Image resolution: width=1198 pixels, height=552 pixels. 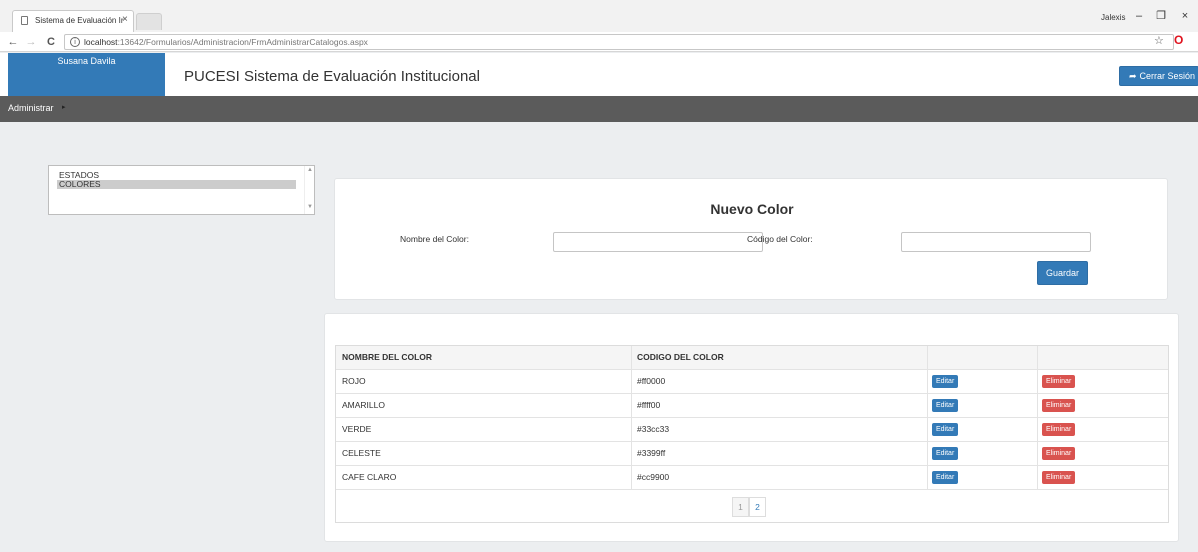 What do you see at coordinates (599, 16) in the screenshot?
I see `browser-tabstrip: Sistema de Evaluación Ir × Jalexis – ❐ ×` at bounding box center [599, 16].